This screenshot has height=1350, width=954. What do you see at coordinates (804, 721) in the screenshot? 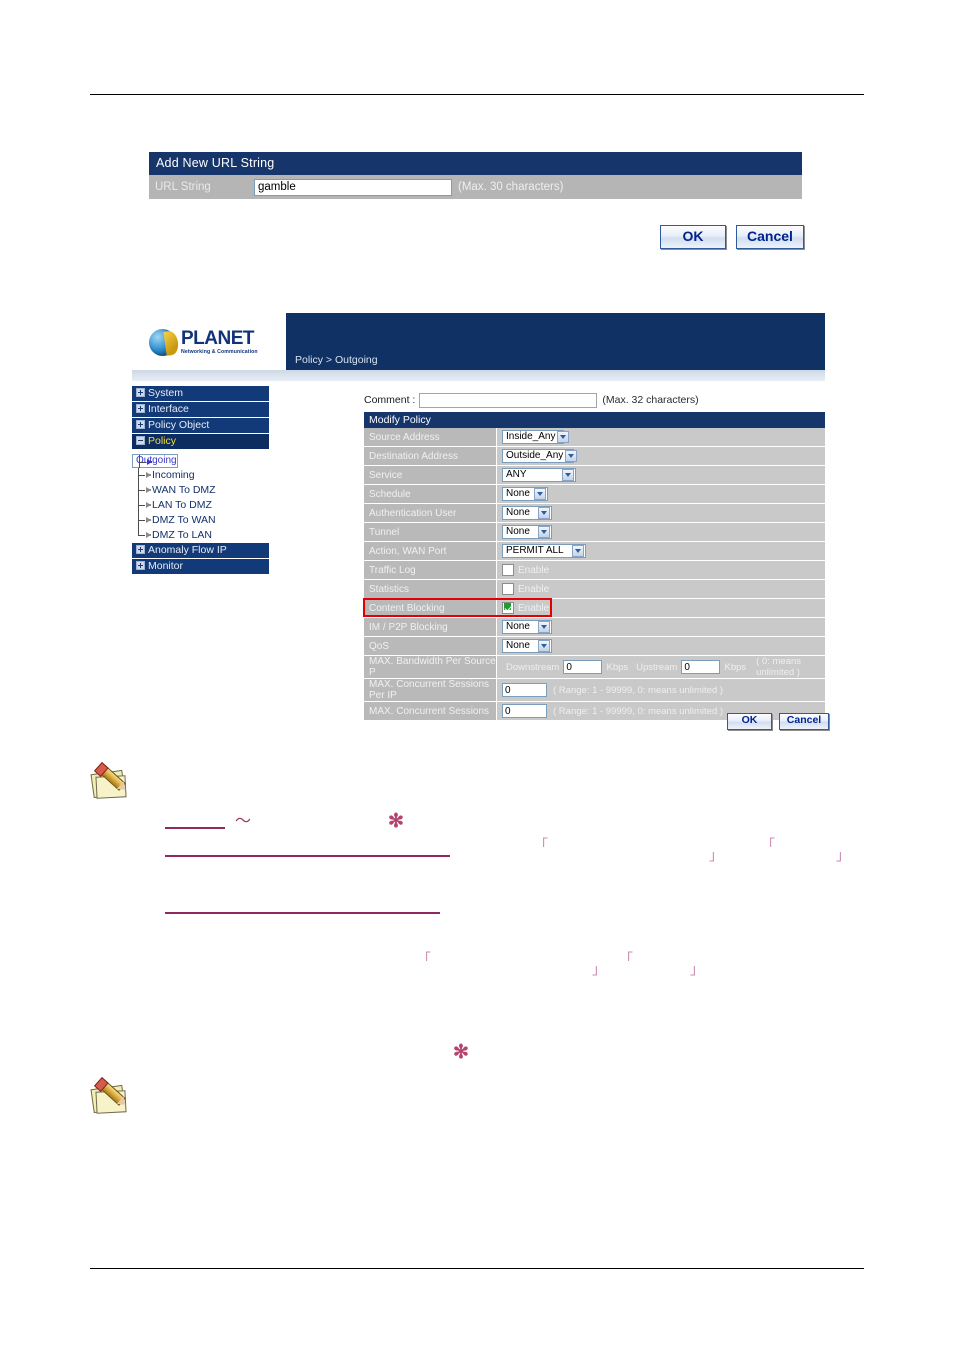
I see `policy-cancel-button: Cancel` at bounding box center [804, 721].